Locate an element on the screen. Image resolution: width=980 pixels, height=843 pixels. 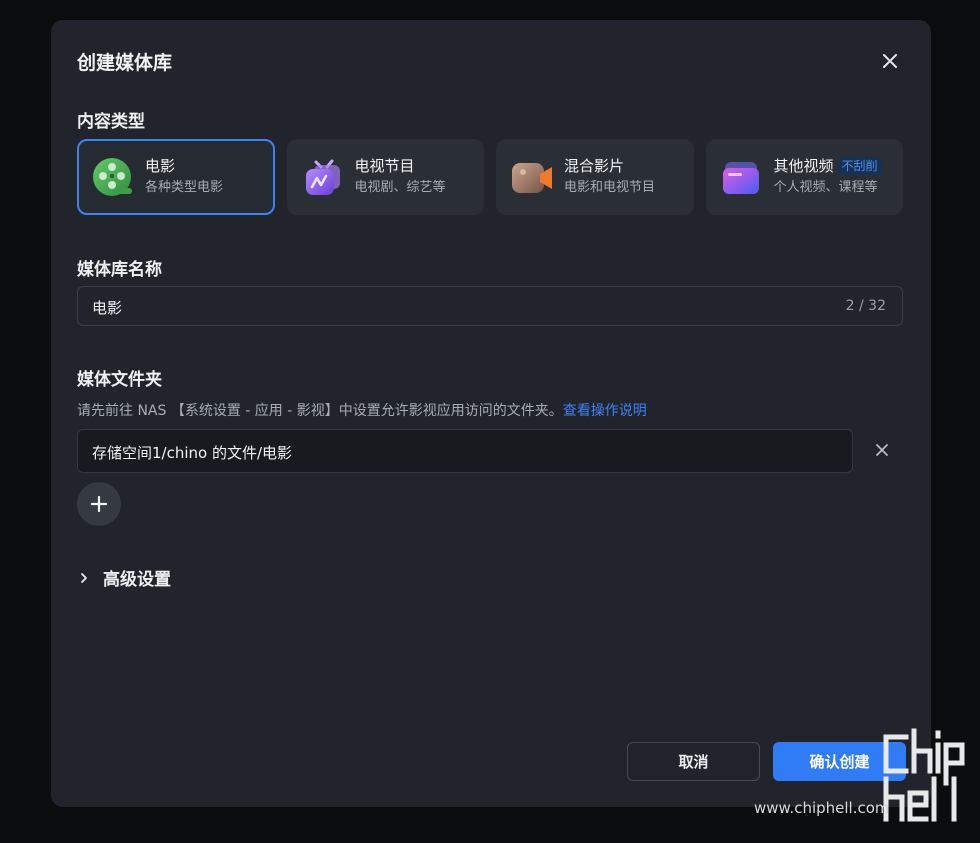
no-scrape-badge: 不刮削 is located at coordinates (859, 166).